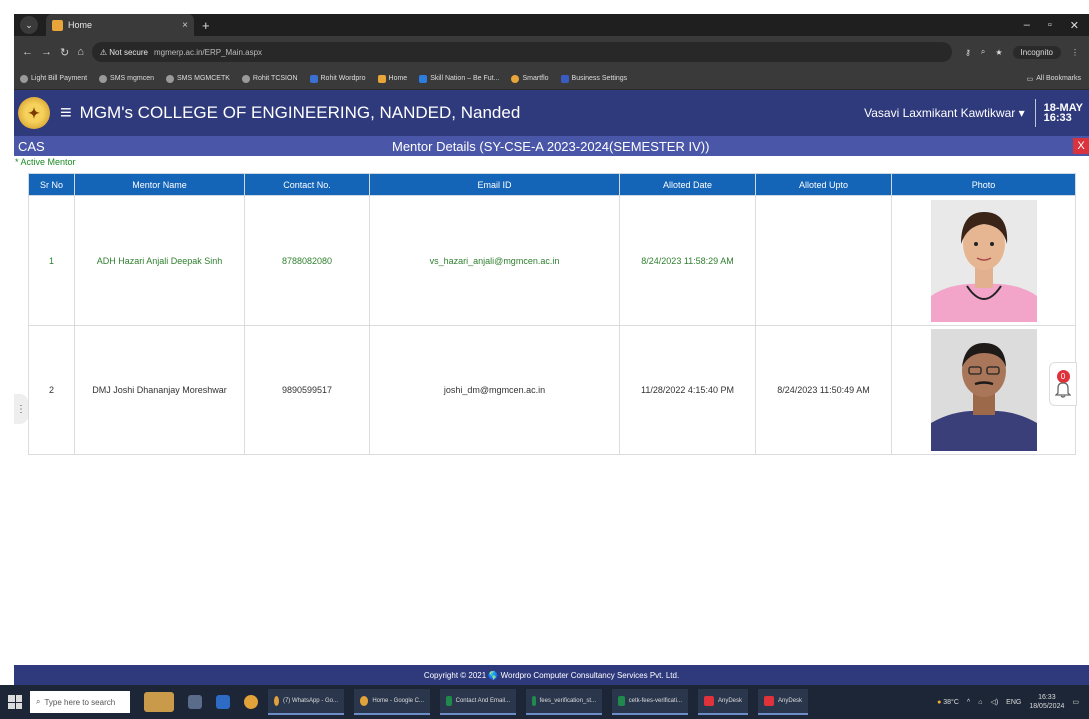 The height and width of the screenshot is (719, 1089). I want to click on tab-title: Home, so click(80, 25).